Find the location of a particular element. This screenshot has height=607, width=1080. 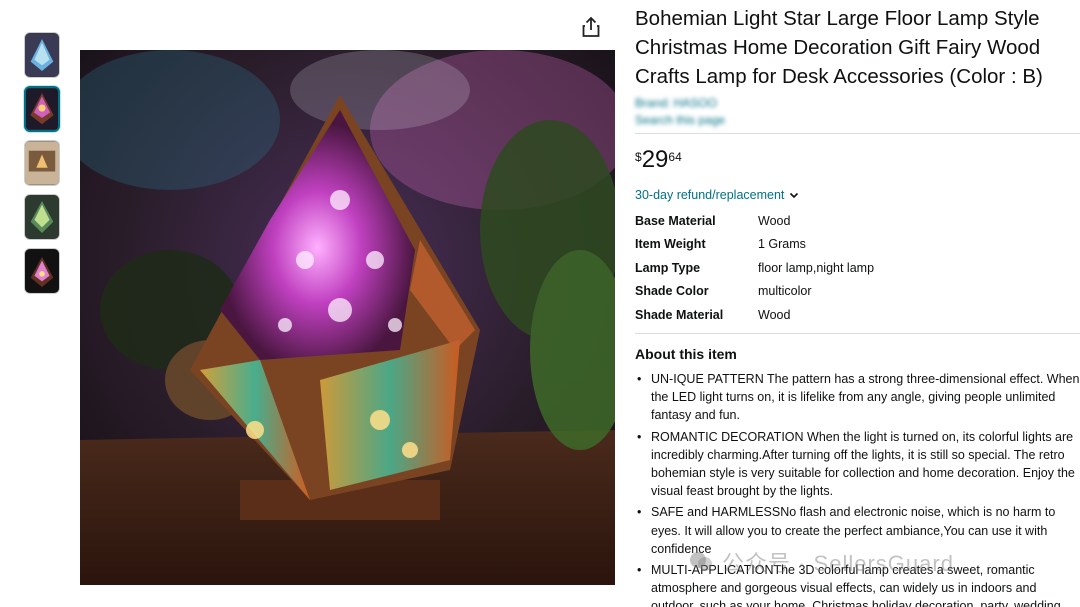

spec-key: Base Material is located at coordinates (675, 221).